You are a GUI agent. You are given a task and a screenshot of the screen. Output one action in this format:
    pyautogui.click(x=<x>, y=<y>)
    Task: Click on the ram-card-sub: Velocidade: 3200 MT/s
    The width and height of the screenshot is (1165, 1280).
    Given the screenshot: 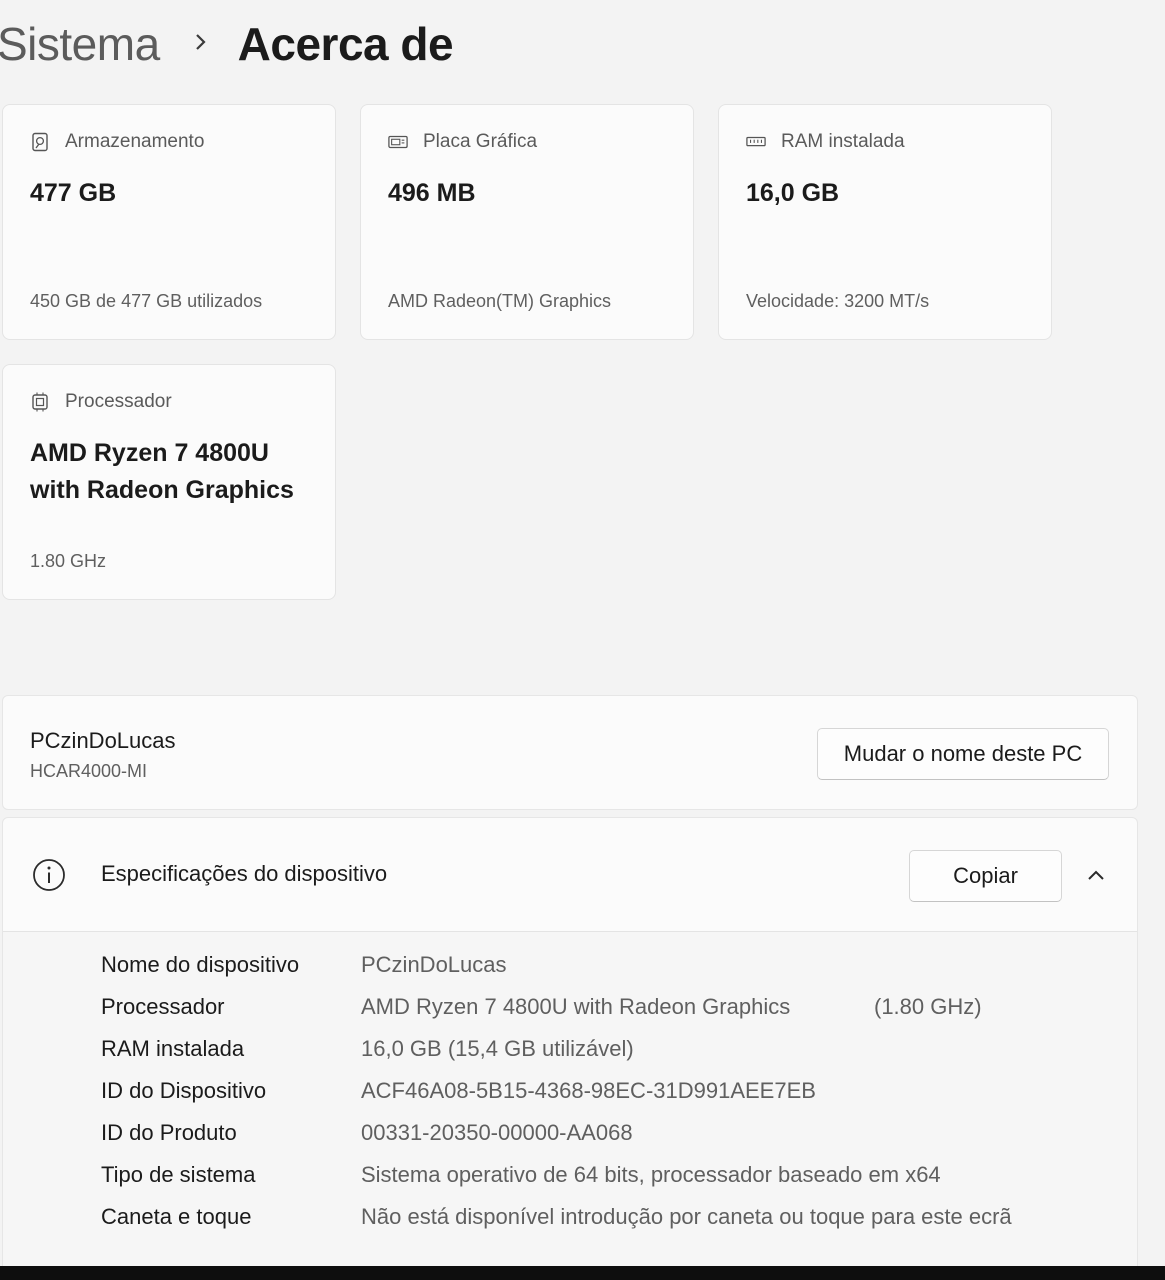 What is the action you would take?
    pyautogui.click(x=838, y=301)
    